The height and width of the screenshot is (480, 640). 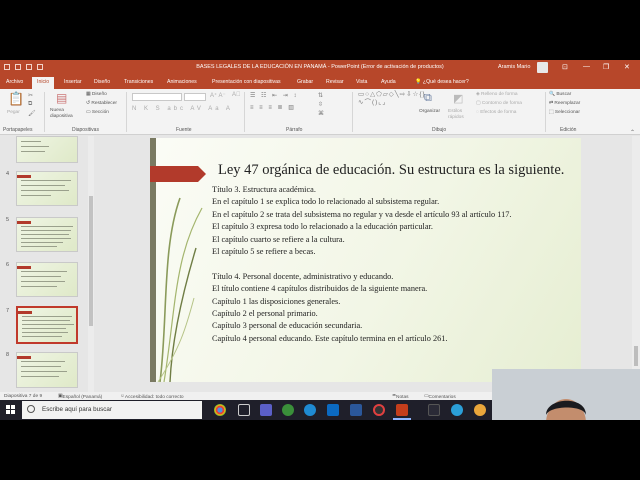 What do you see at coordinates (182, 109) in the screenshot?
I see `font-format-icons: N K S abc AV Aa A` at bounding box center [182, 109].